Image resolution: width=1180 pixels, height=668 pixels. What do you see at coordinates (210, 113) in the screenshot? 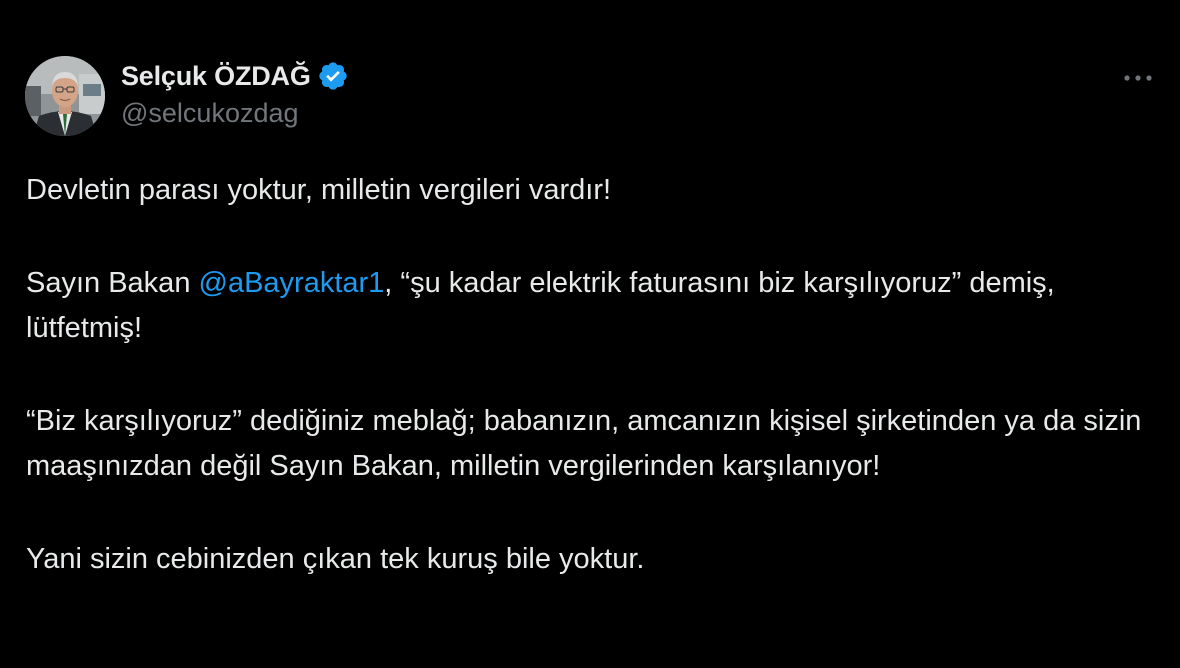
I see `author-handle: @selcukozdag` at bounding box center [210, 113].